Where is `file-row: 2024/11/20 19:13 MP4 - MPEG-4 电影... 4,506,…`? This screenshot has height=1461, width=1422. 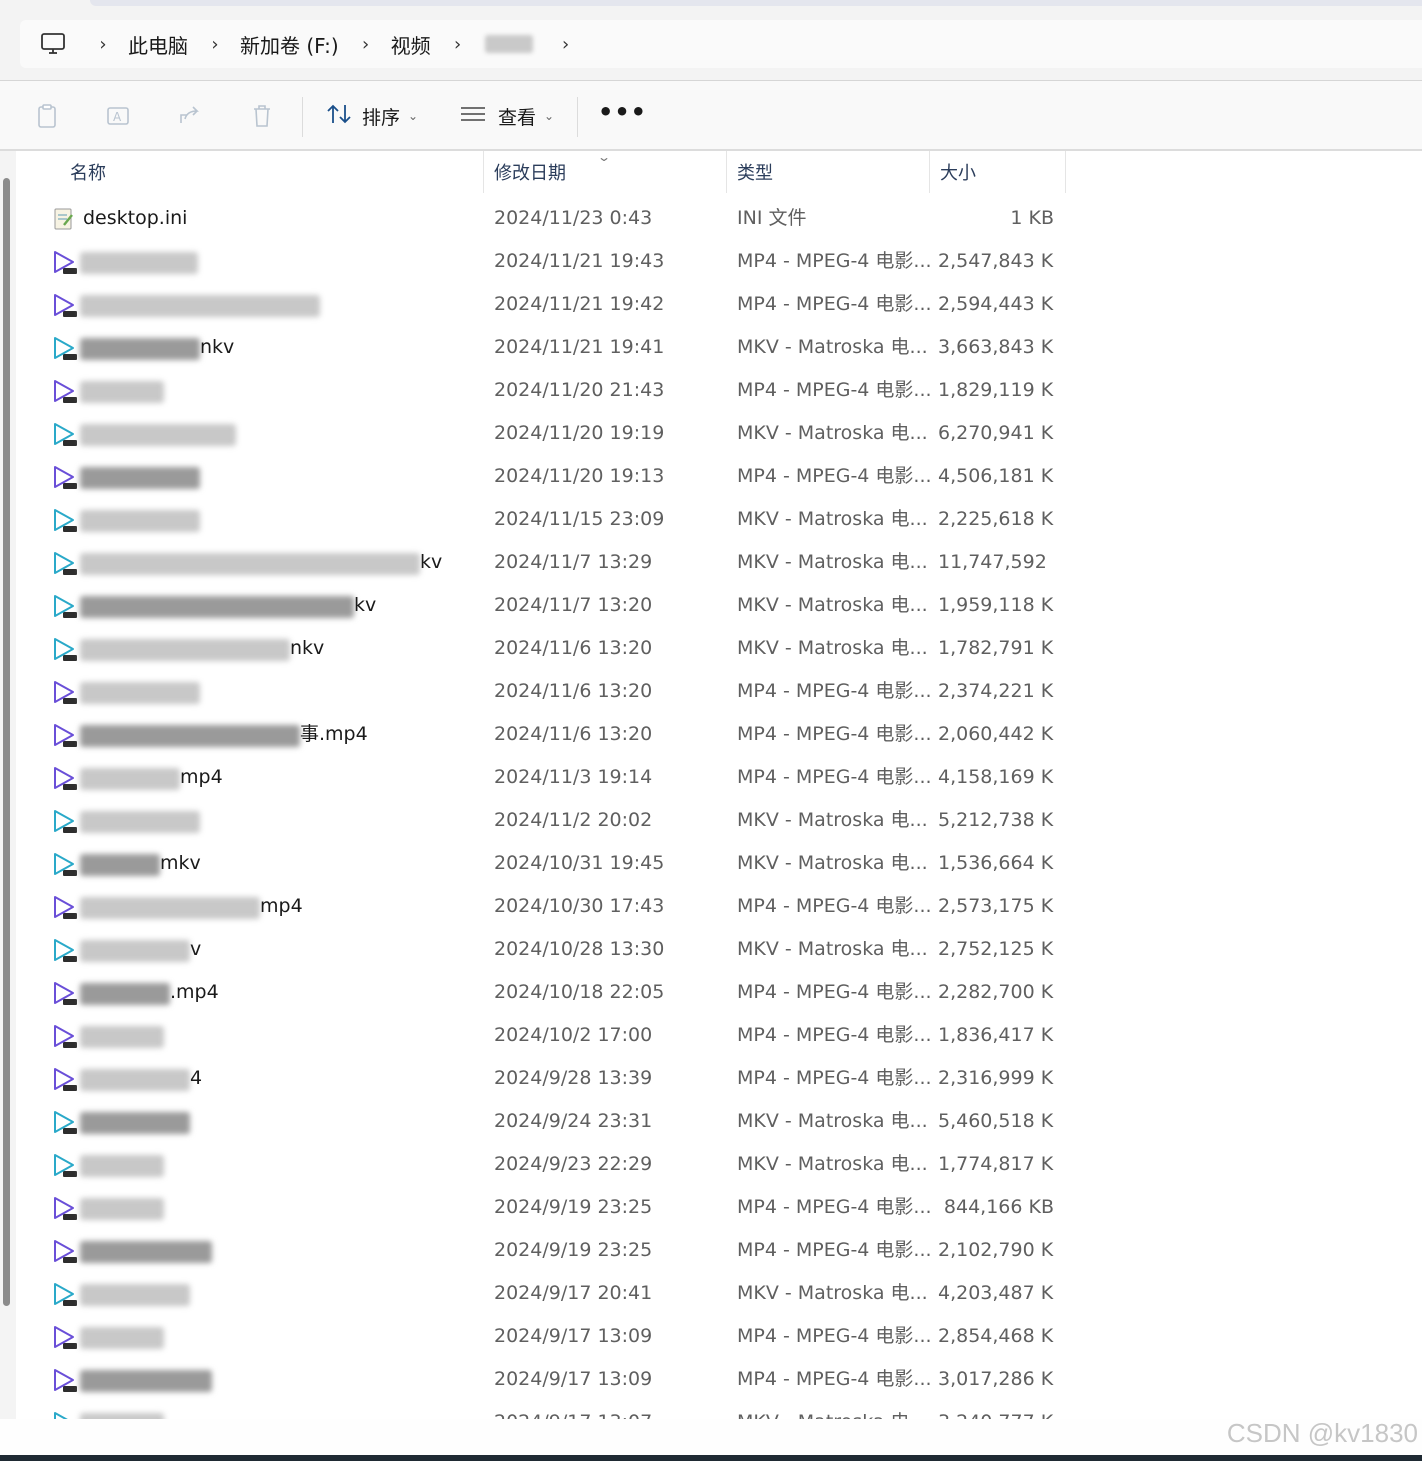 file-row: 2024/11/20 19:13 MP4 - MPEG-4 电影... 4,506,… is located at coordinates (711, 476).